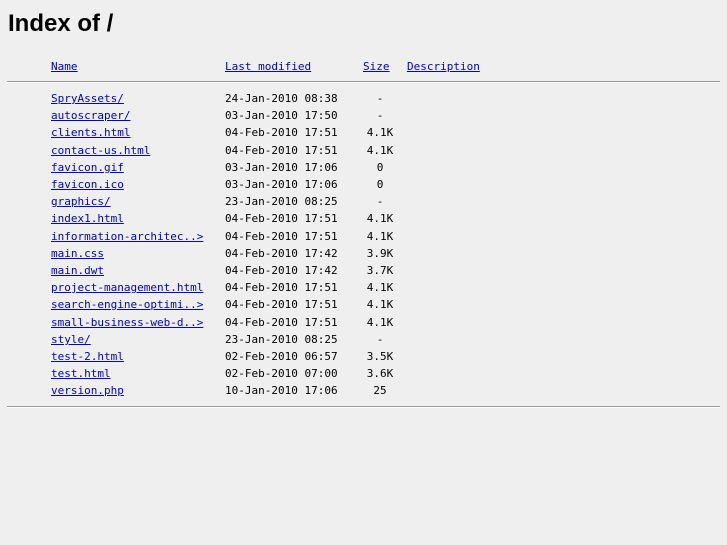  I want to click on last-modified-cell: 24-Jan-2010 08:38, so click(281, 98).